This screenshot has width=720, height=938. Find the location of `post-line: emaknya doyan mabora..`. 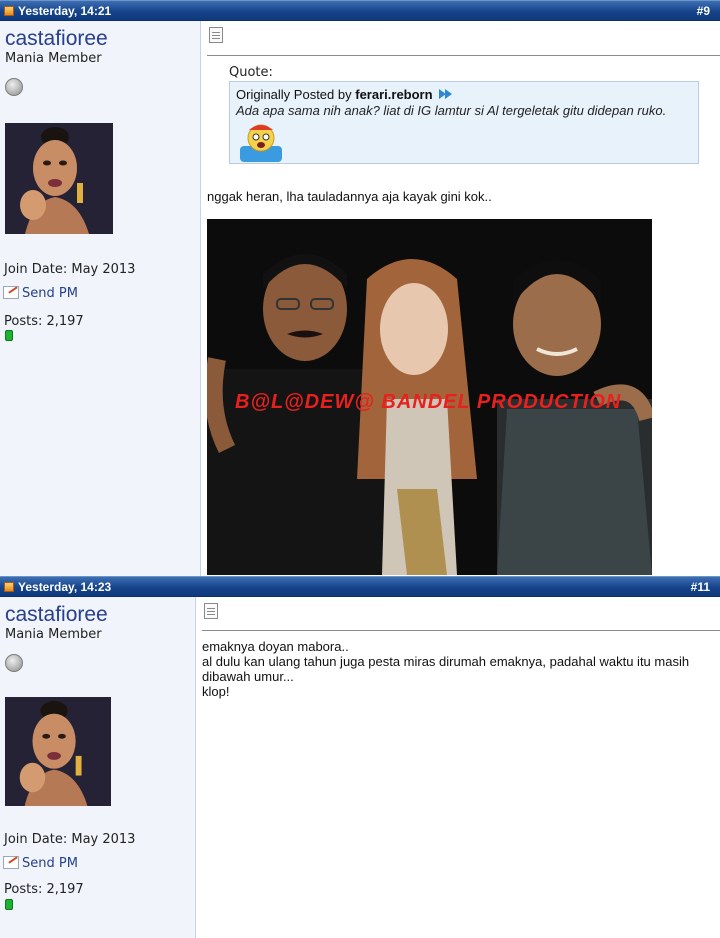

post-line: emaknya doyan mabora.. is located at coordinates (275, 646).